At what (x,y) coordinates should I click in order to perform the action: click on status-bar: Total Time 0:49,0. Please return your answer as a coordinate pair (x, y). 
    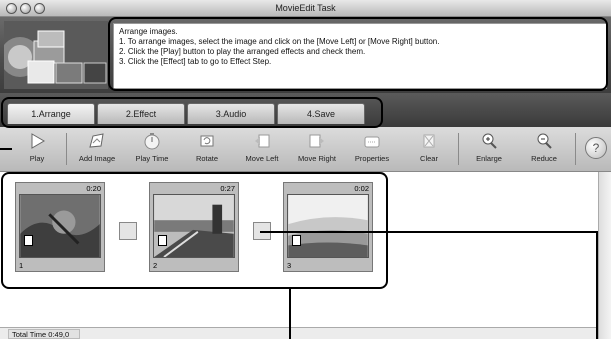
    Looking at the image, I should click on (299, 333).